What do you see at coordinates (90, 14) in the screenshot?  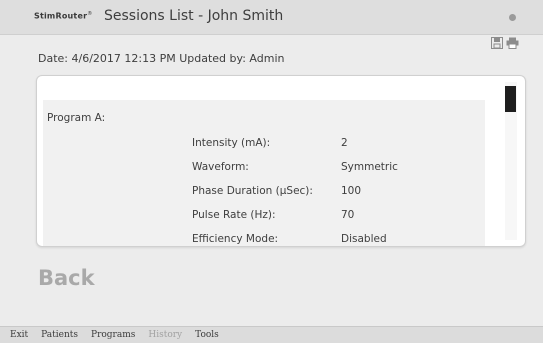 I see `brand-registered-mark: ®` at bounding box center [90, 14].